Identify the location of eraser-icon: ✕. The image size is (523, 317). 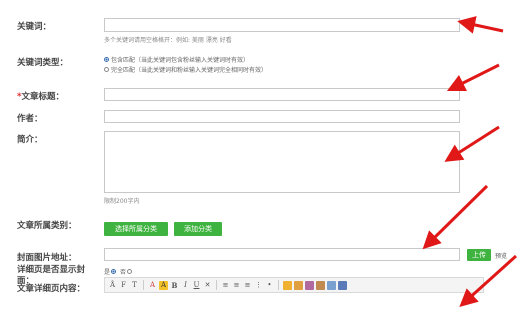
(207, 285).